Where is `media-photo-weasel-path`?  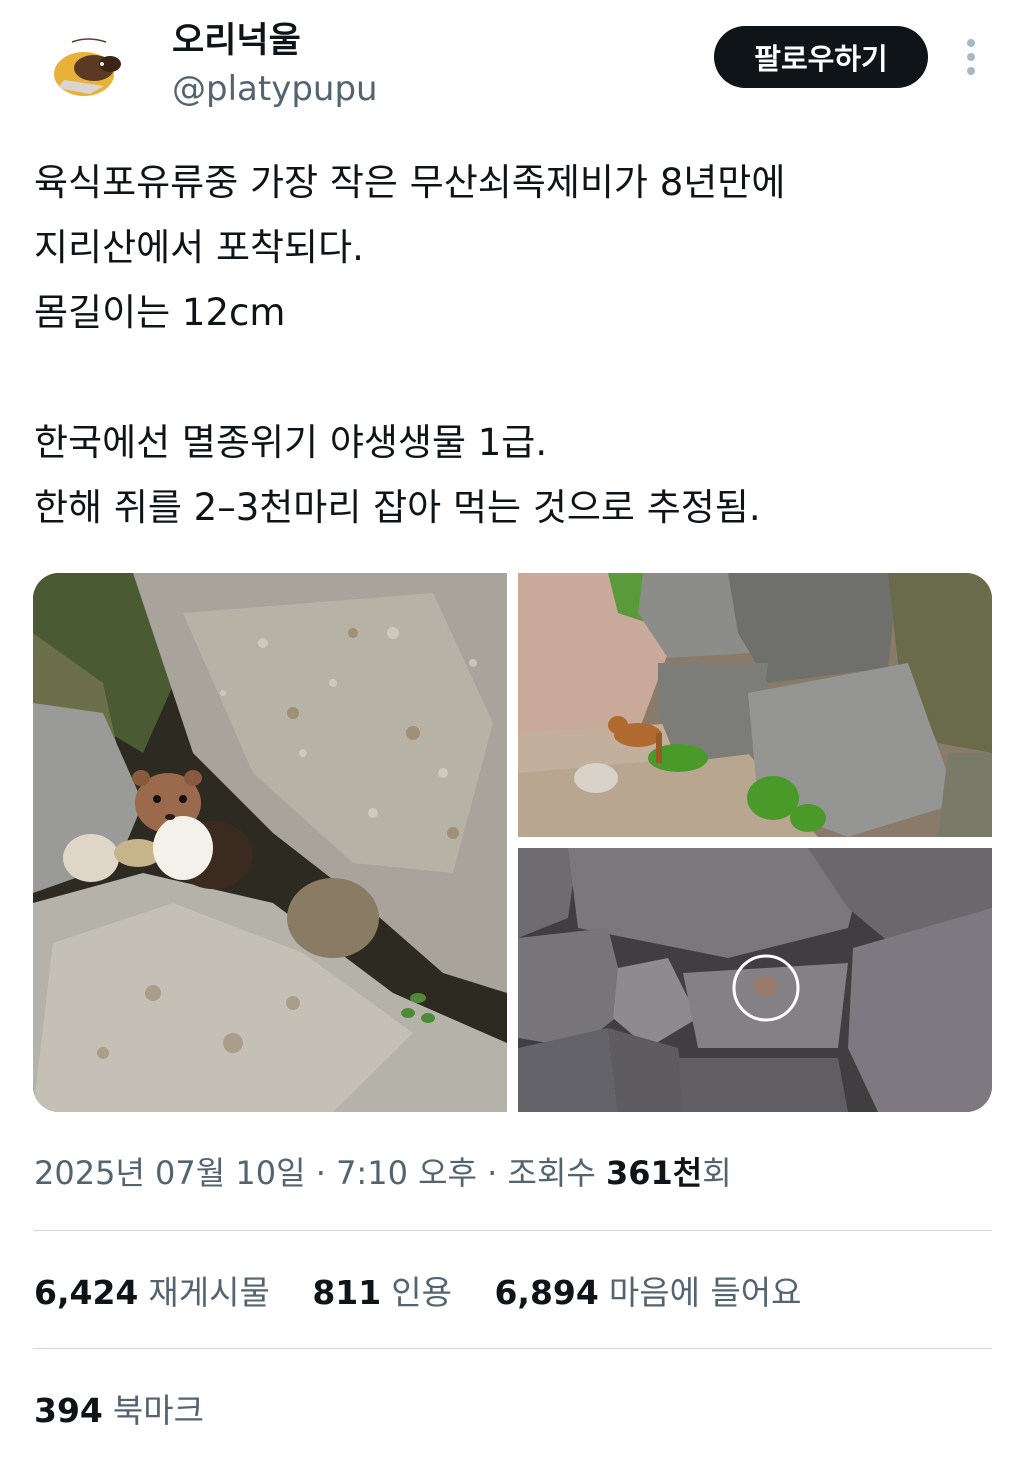
media-photo-weasel-path is located at coordinates (755, 705).